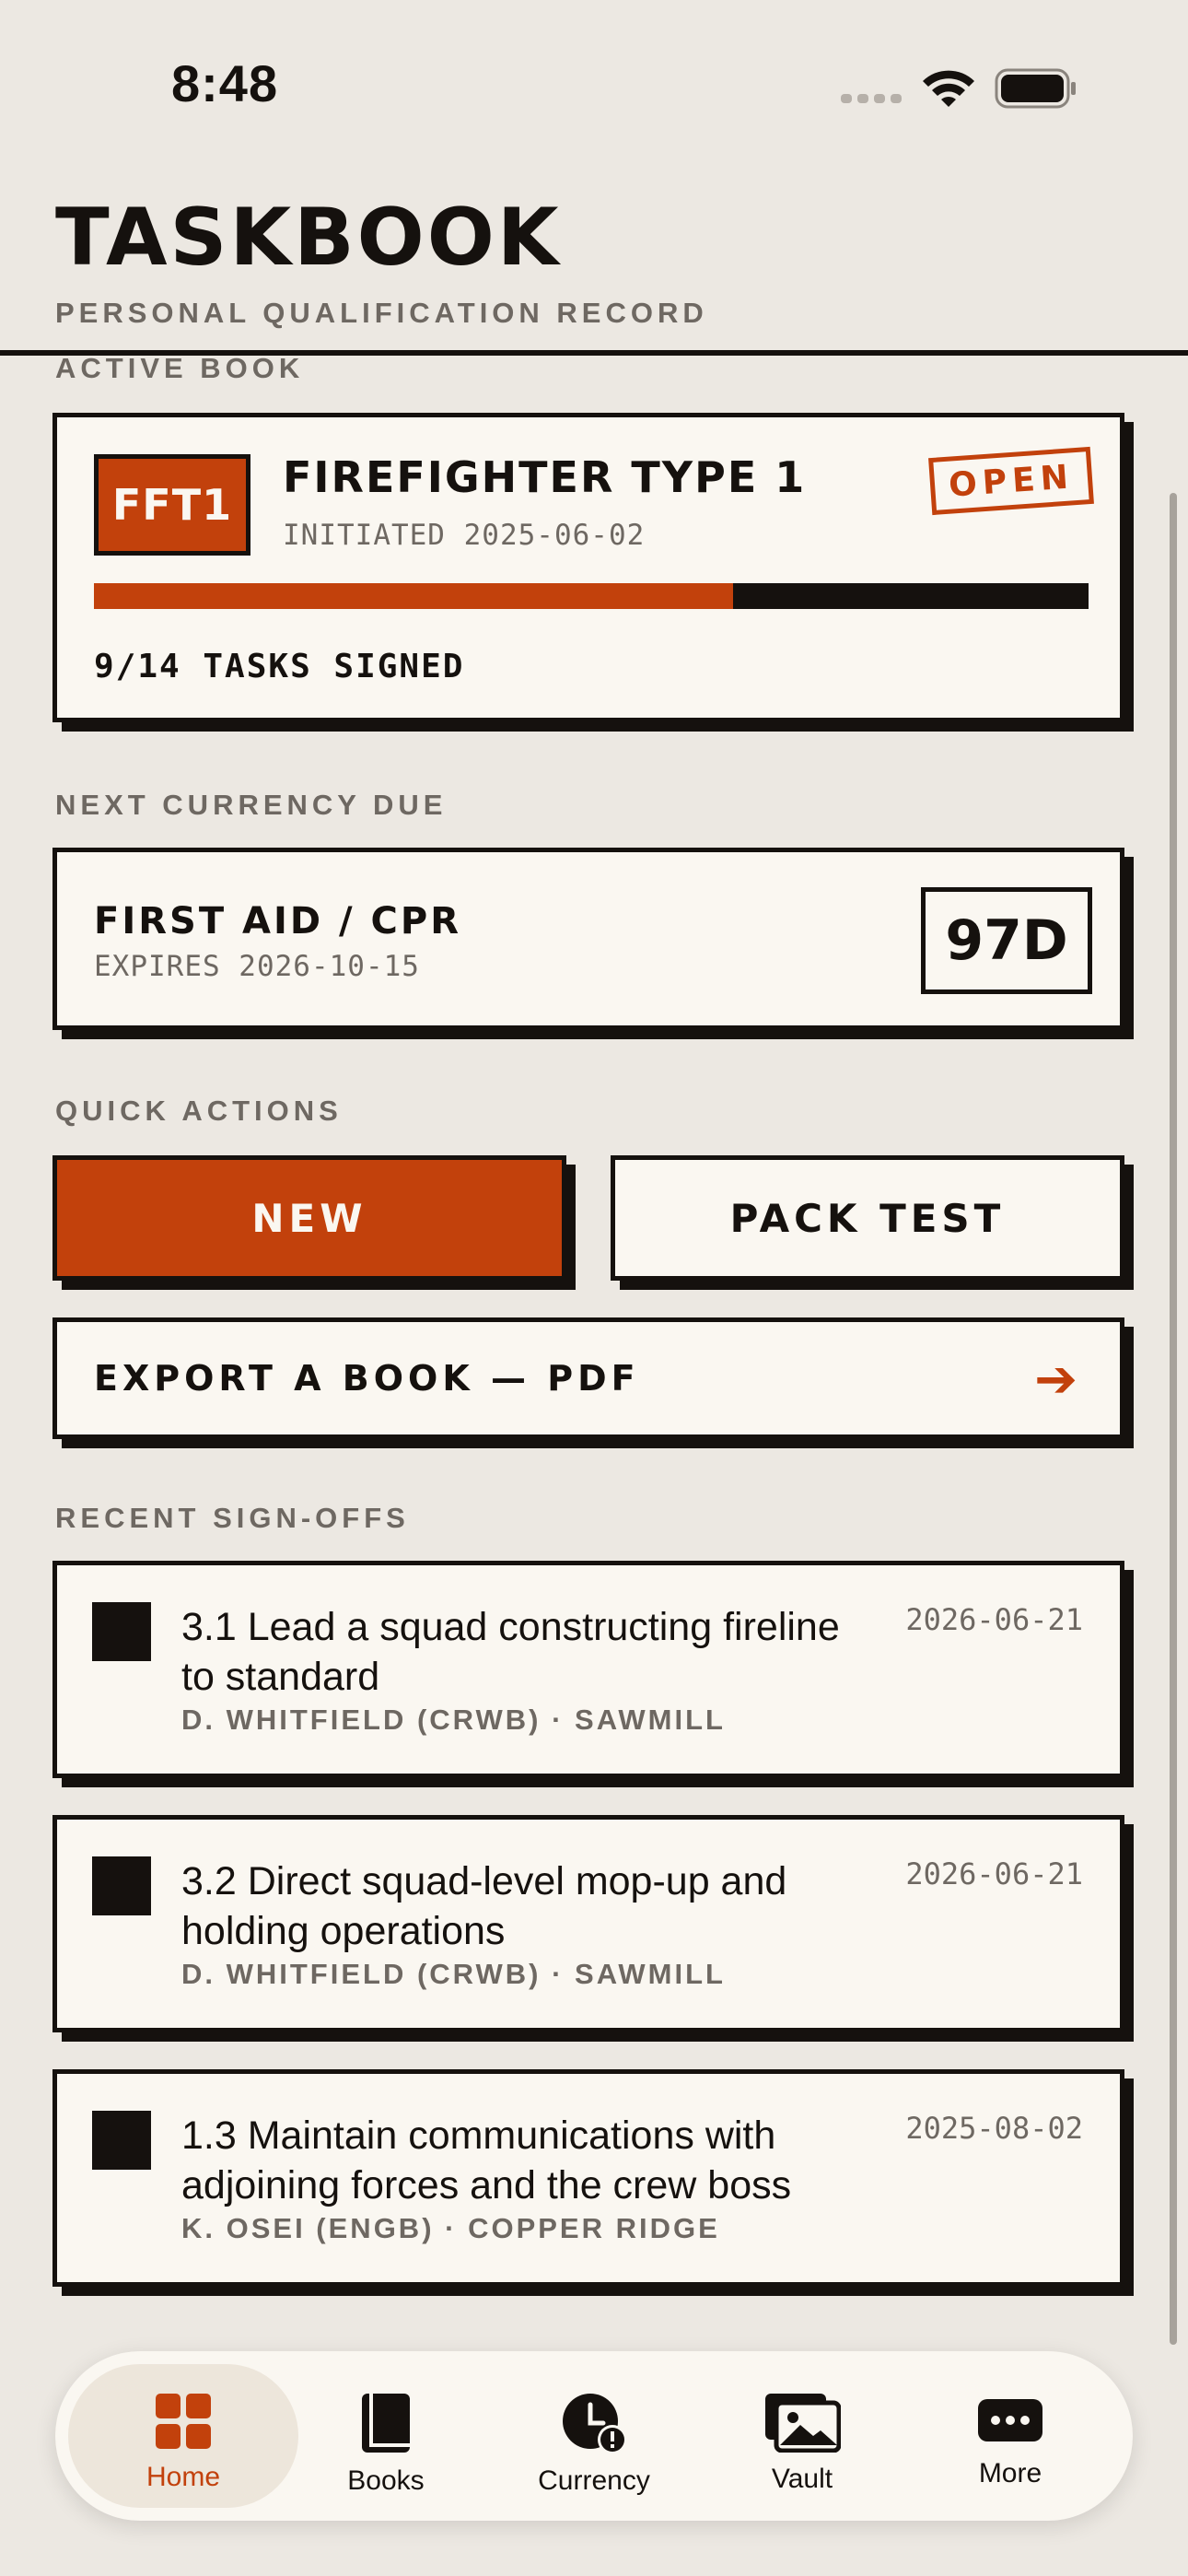 This screenshot has height=2576, width=1188. I want to click on tab-more-label: More, so click(1010, 2473).